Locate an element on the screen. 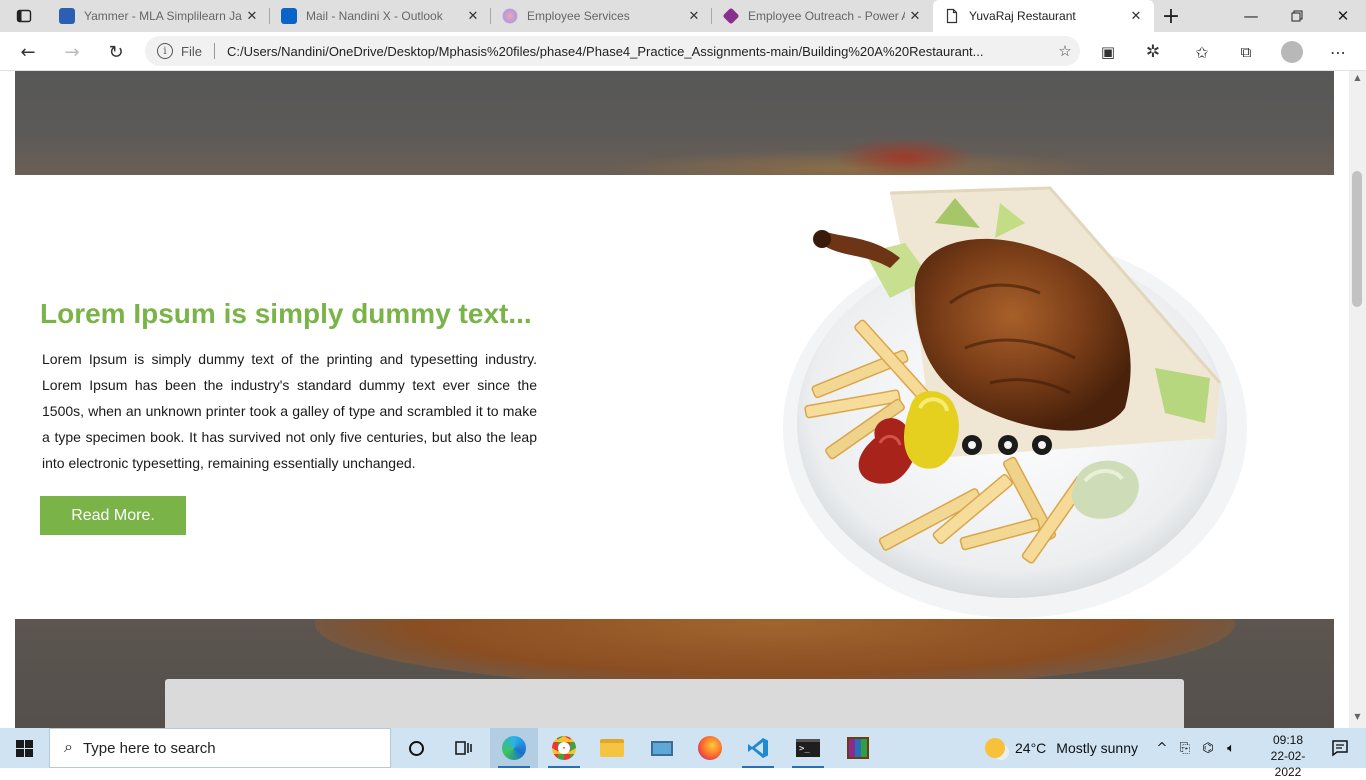 The image size is (1366, 780). tab-actions-icon is located at coordinates (24, 16).